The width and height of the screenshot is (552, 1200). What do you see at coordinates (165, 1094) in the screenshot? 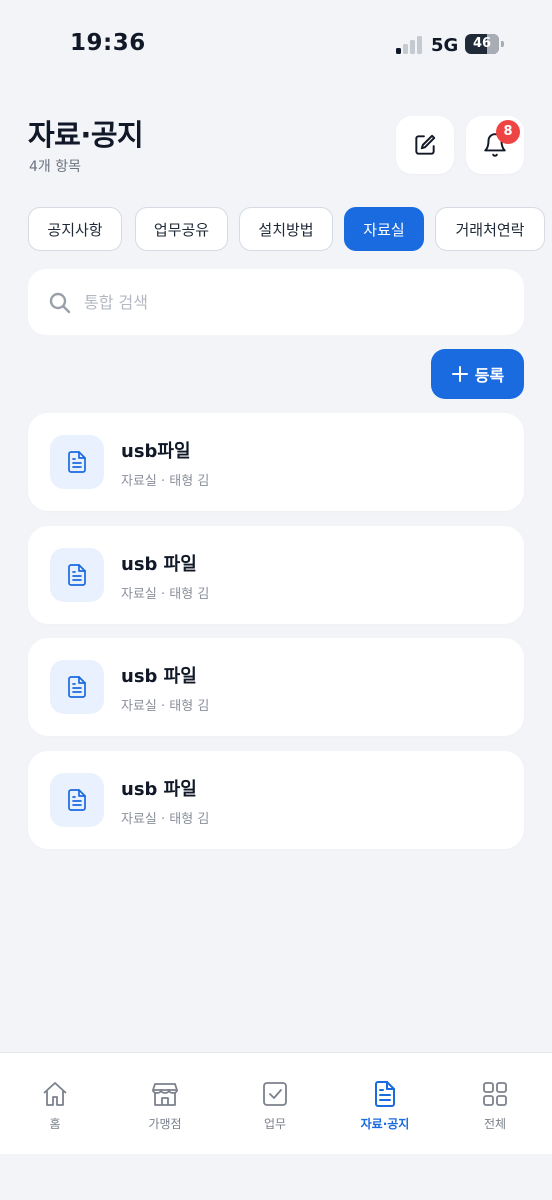
I see `store-icon` at bounding box center [165, 1094].